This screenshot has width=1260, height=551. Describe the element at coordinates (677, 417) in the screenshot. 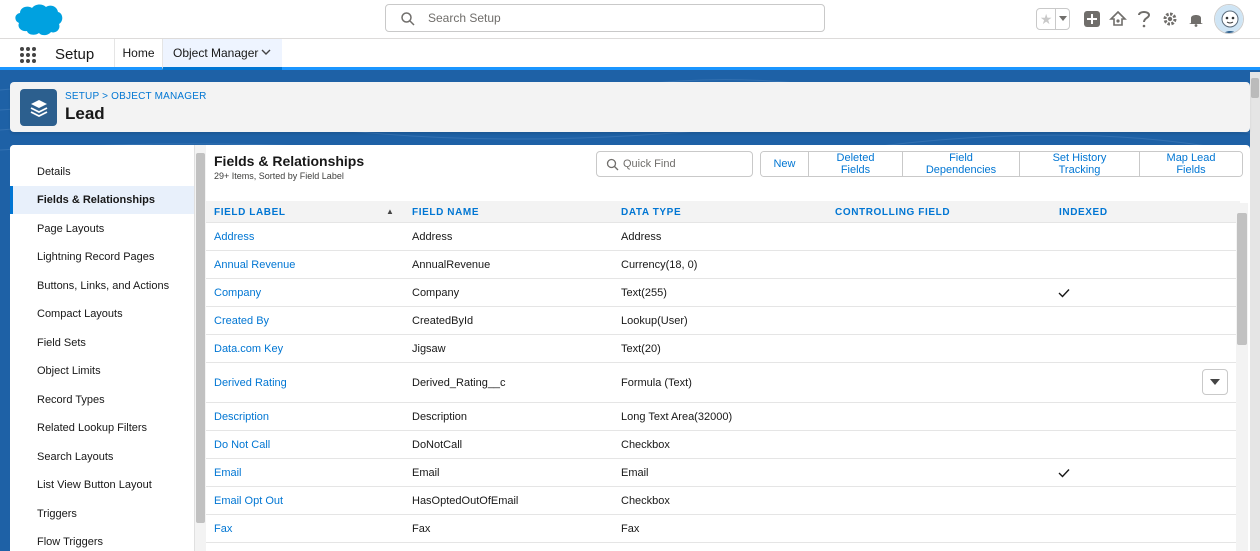

I see `field-data-type: Long Text Area(32000)` at that location.